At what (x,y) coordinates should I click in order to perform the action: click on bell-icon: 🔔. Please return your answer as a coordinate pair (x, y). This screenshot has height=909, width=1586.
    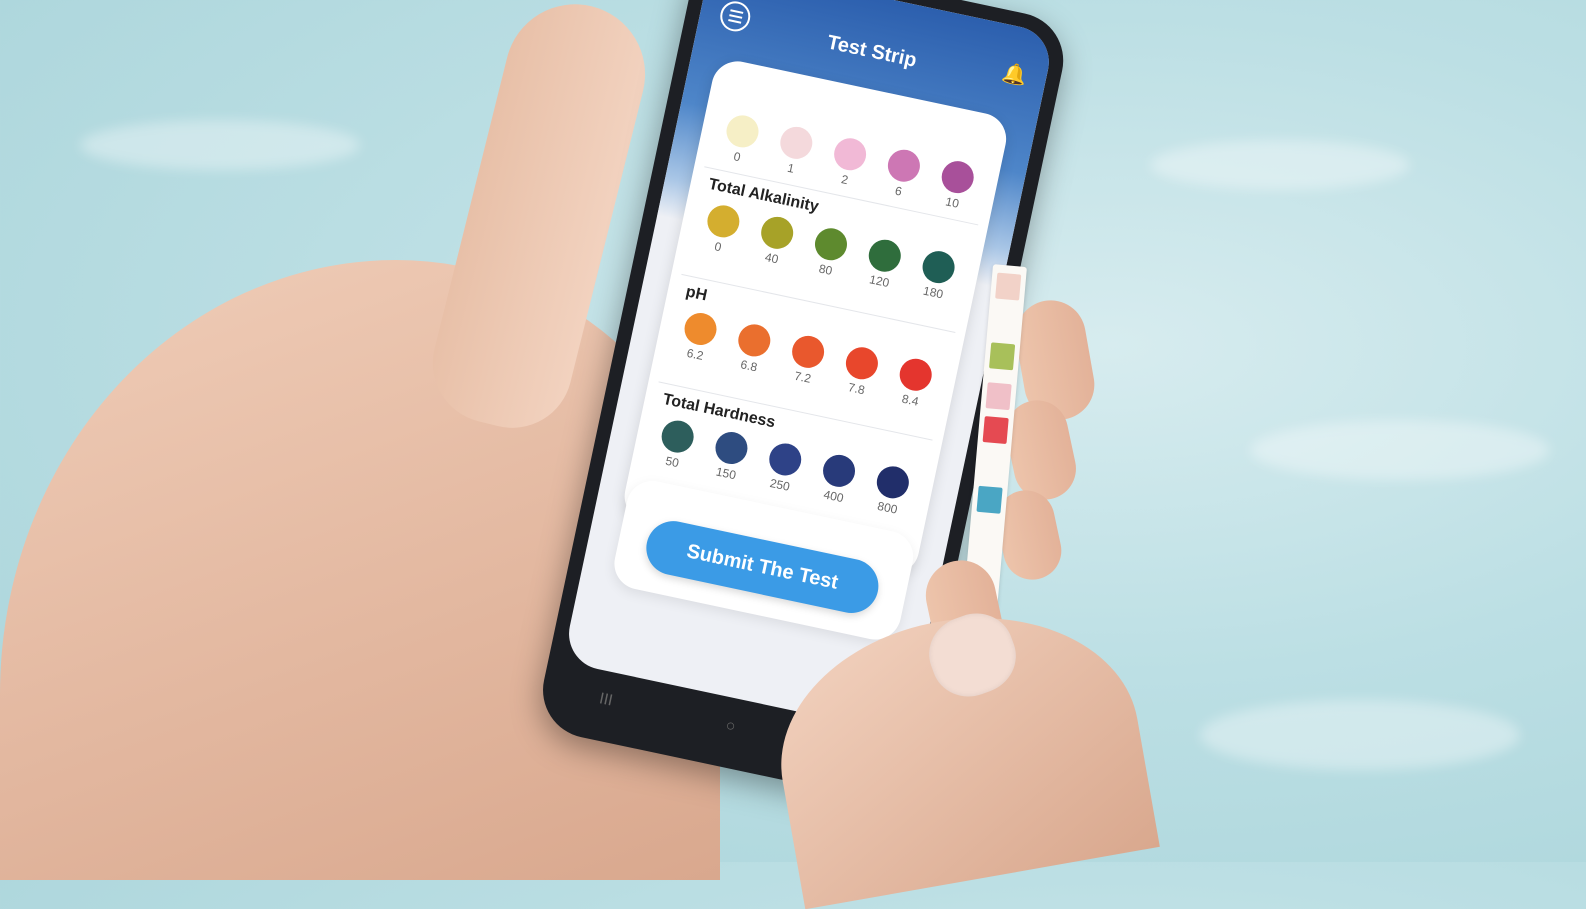
    Looking at the image, I should click on (1014, 74).